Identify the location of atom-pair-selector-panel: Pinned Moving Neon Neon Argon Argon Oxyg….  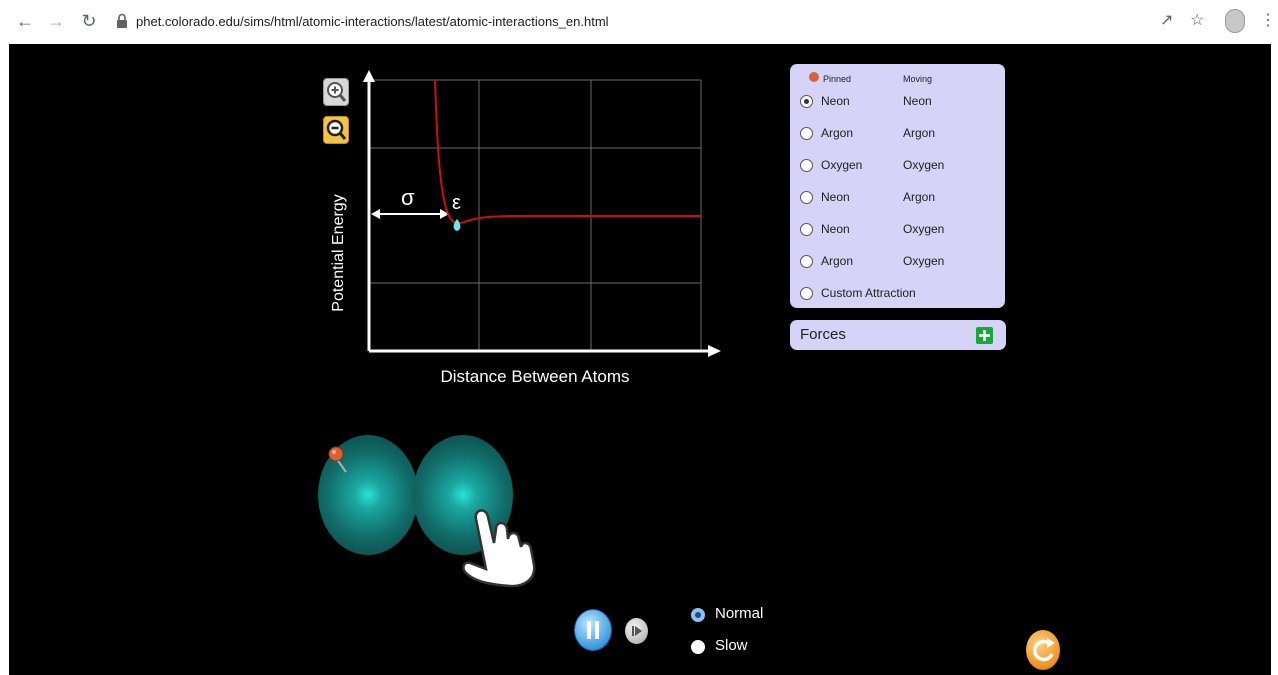
(897, 186).